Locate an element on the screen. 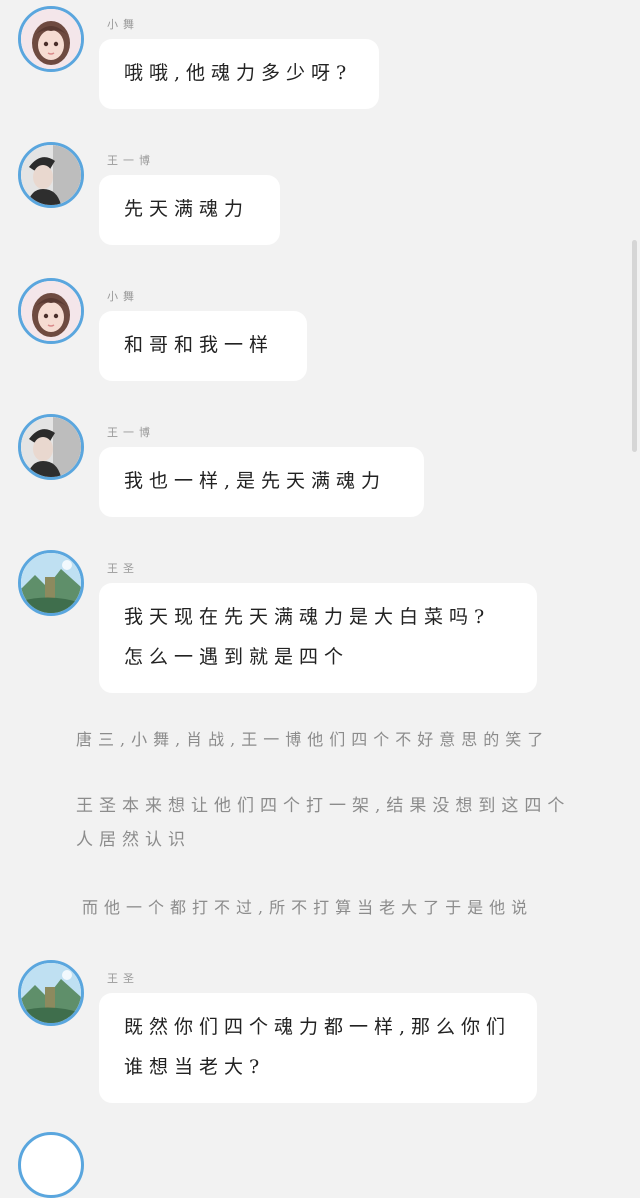 This screenshot has height=1198, width=640. message-bubble: 先天满魂力 is located at coordinates (189, 210).